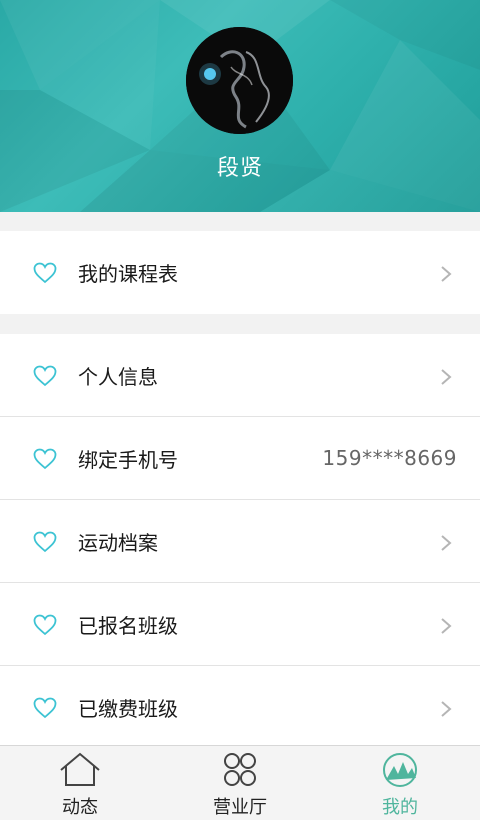  What do you see at coordinates (400, 770) in the screenshot?
I see `mountain-icon` at bounding box center [400, 770].